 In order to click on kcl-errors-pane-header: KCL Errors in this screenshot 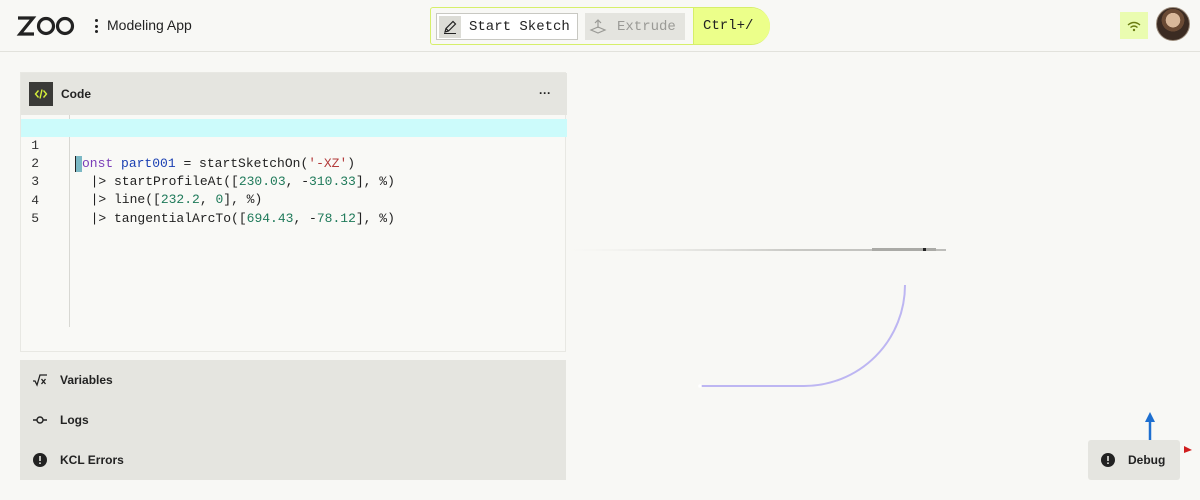, I will do `click(293, 460)`.